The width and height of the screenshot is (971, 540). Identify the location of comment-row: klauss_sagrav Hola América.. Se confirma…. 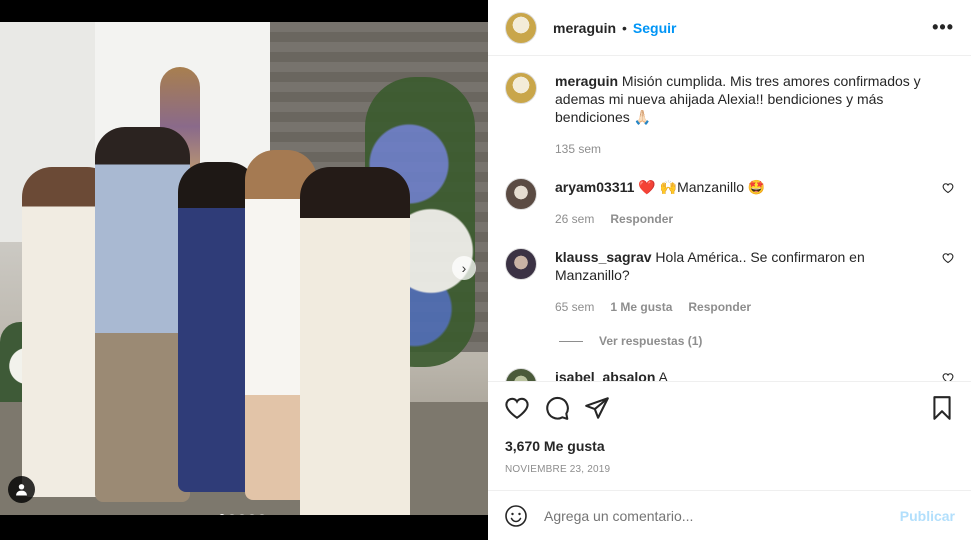
(729, 282).